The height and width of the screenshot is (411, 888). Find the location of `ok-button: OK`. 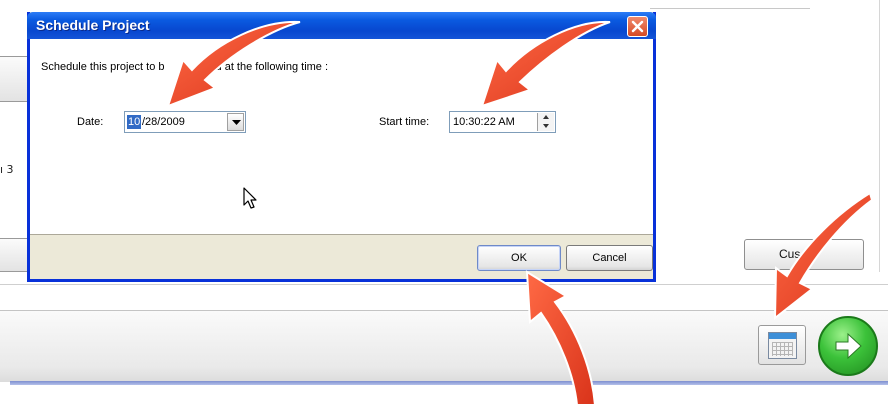

ok-button: OK is located at coordinates (519, 258).